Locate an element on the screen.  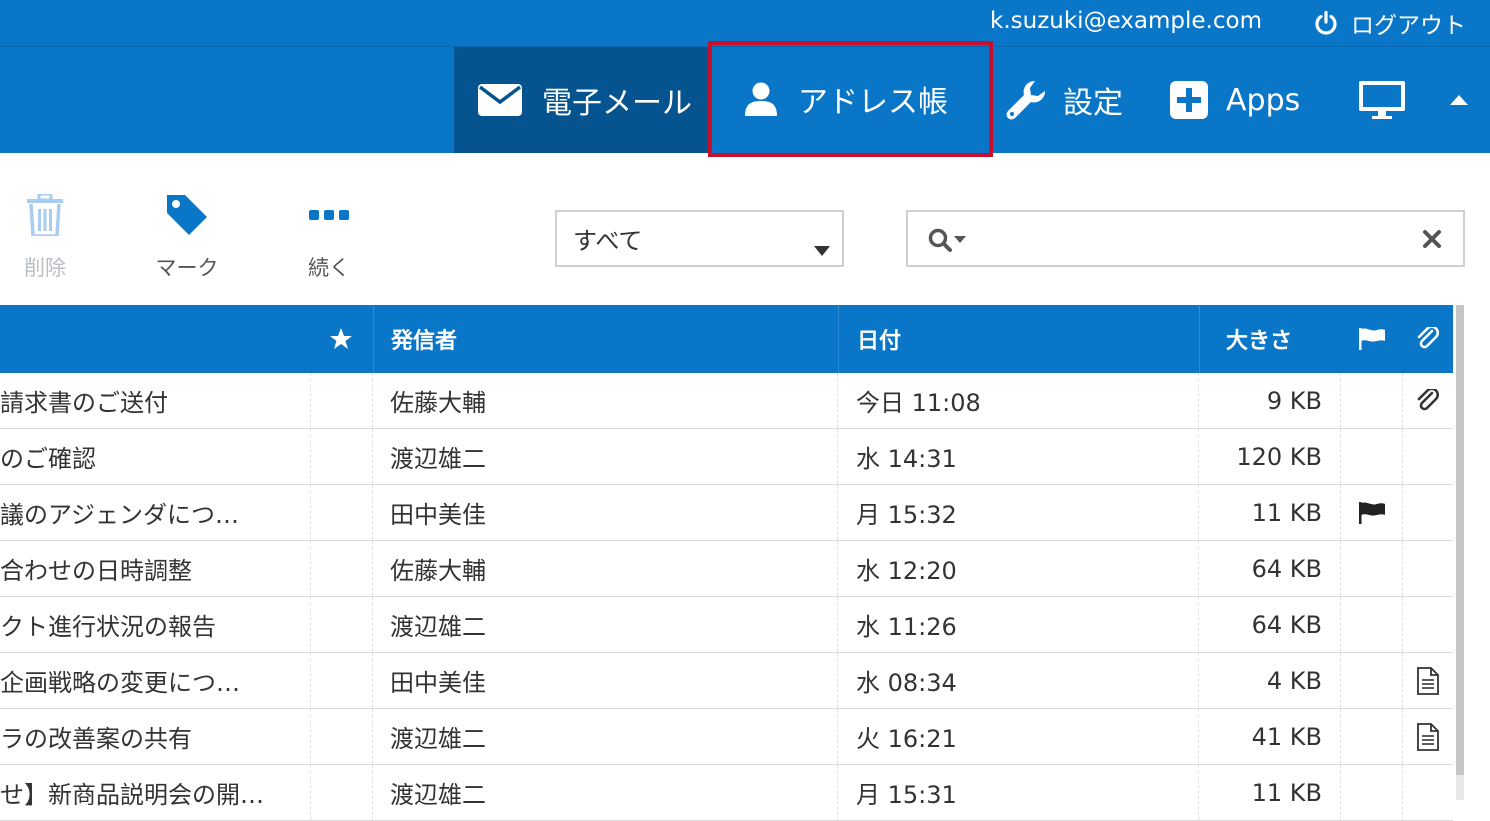
envelope-icon is located at coordinates (500, 100).